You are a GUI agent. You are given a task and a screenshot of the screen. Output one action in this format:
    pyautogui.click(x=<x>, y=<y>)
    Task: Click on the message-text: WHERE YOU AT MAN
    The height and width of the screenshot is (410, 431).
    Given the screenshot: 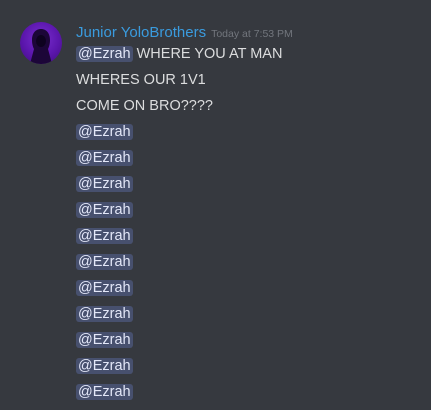 What is the action you would take?
    pyautogui.click(x=209, y=54)
    